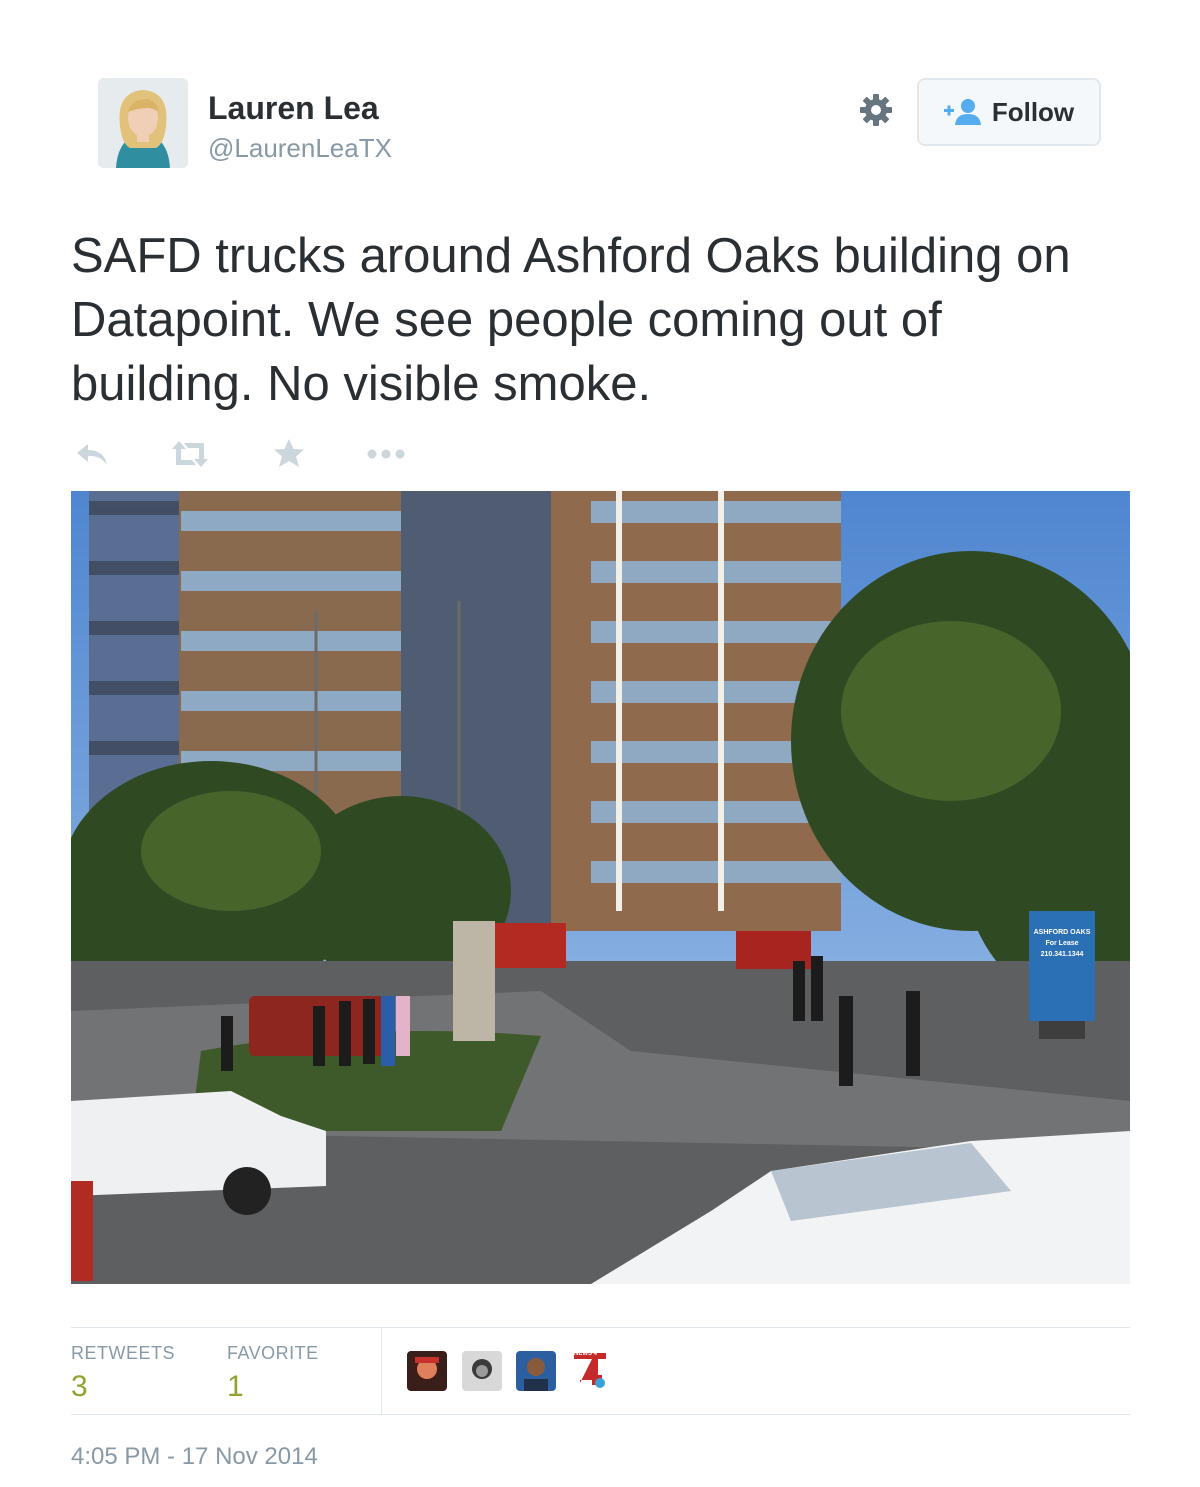 The width and height of the screenshot is (1200, 1487). I want to click on stats-top-divider, so click(600, 1327).